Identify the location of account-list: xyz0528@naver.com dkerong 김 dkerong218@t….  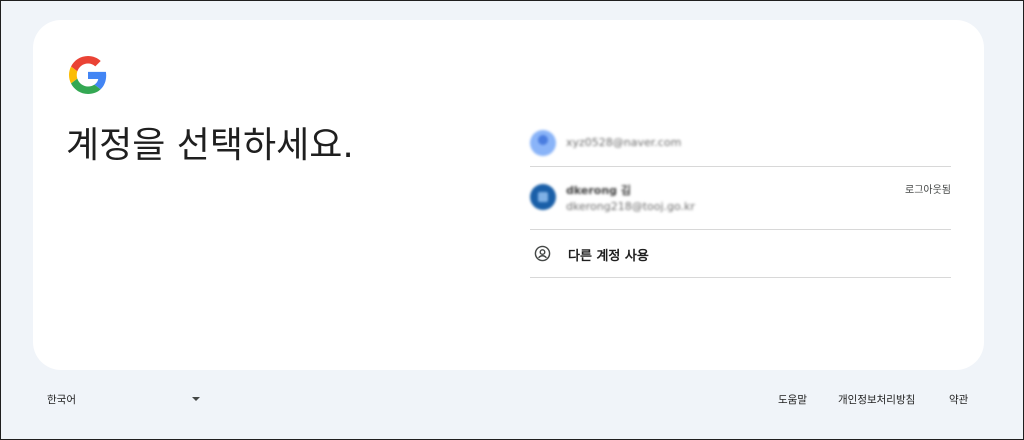
(740, 199).